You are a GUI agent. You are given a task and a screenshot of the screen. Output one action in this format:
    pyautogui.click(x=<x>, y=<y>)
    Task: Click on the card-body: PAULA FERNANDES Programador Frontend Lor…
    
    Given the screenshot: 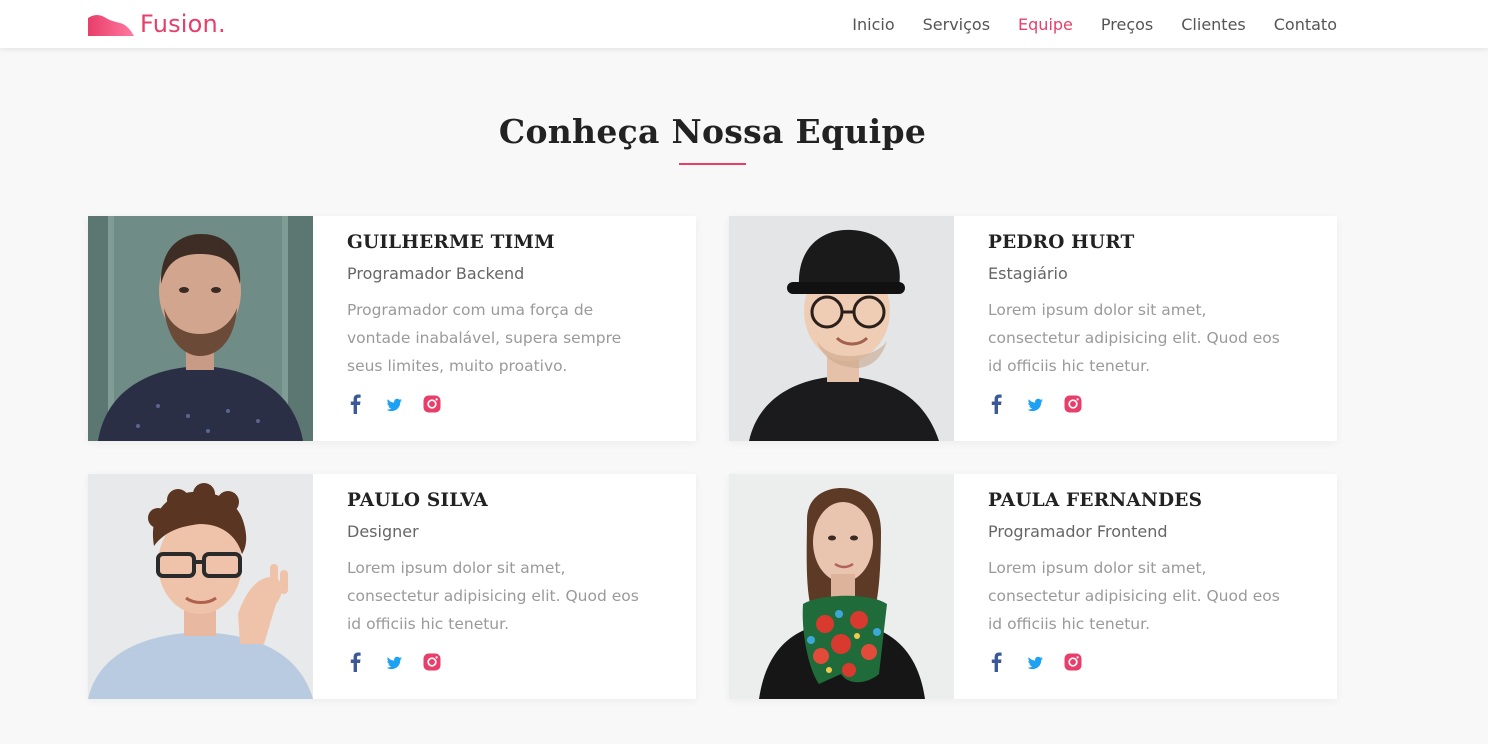 What is the action you would take?
    pyautogui.click(x=1145, y=586)
    